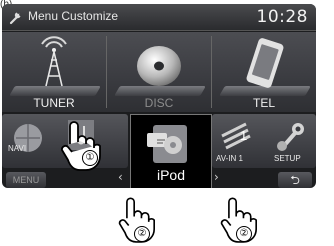  What do you see at coordinates (229, 158) in the screenshot?
I see `av-in-label: AV-IN 1` at bounding box center [229, 158].